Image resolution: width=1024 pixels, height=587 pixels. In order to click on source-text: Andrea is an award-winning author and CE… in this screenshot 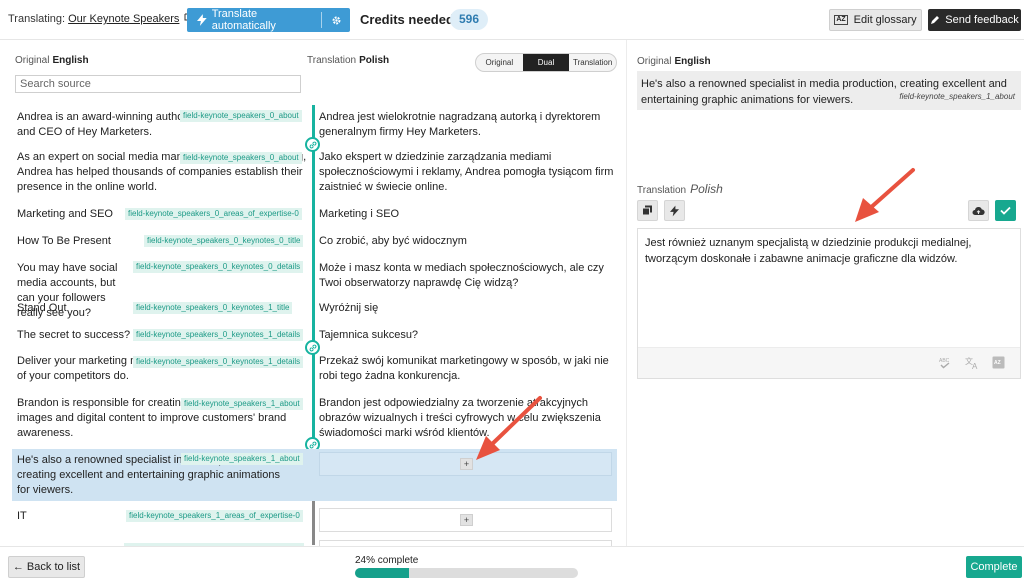, I will do `click(102, 124)`.